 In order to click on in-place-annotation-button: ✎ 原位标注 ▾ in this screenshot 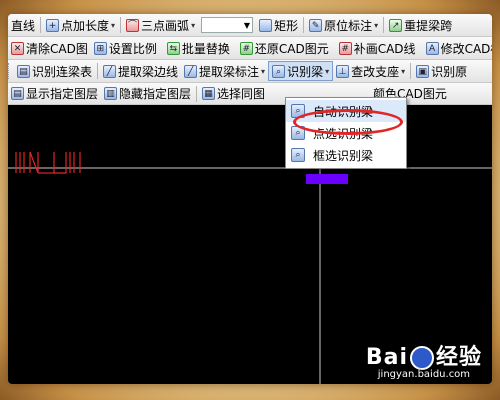, I will do `click(343, 25)`.